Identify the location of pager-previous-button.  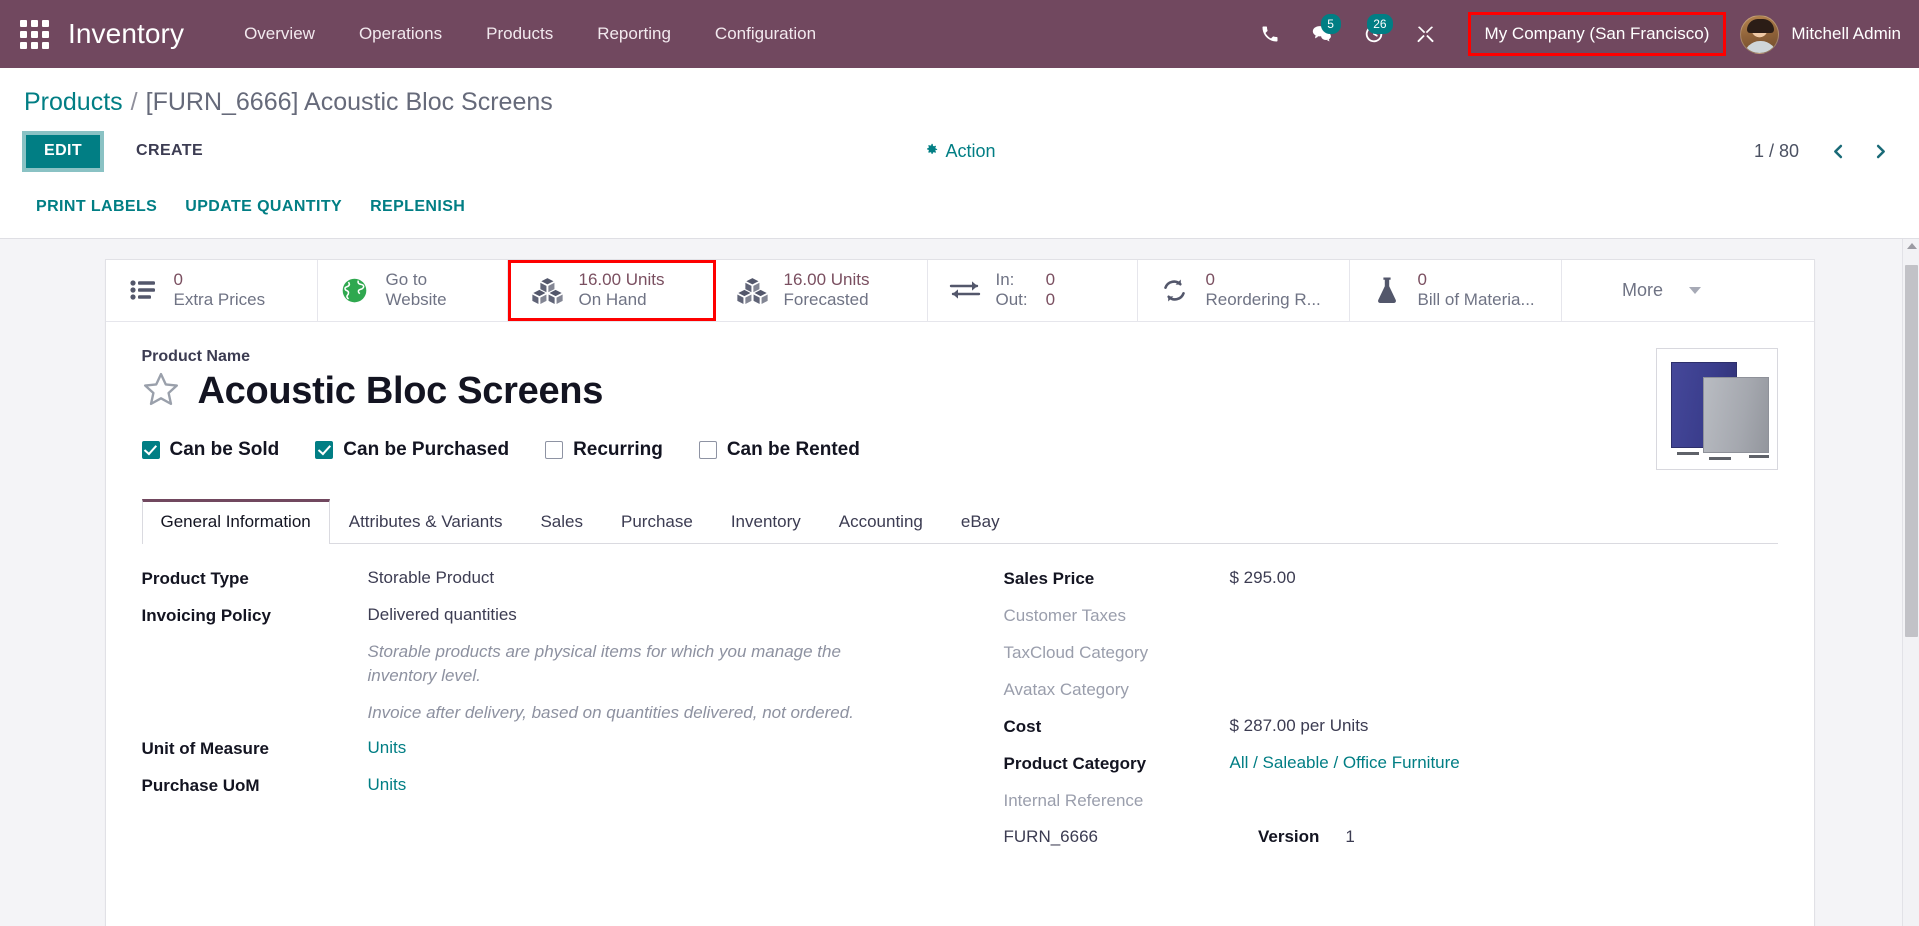
(1838, 151).